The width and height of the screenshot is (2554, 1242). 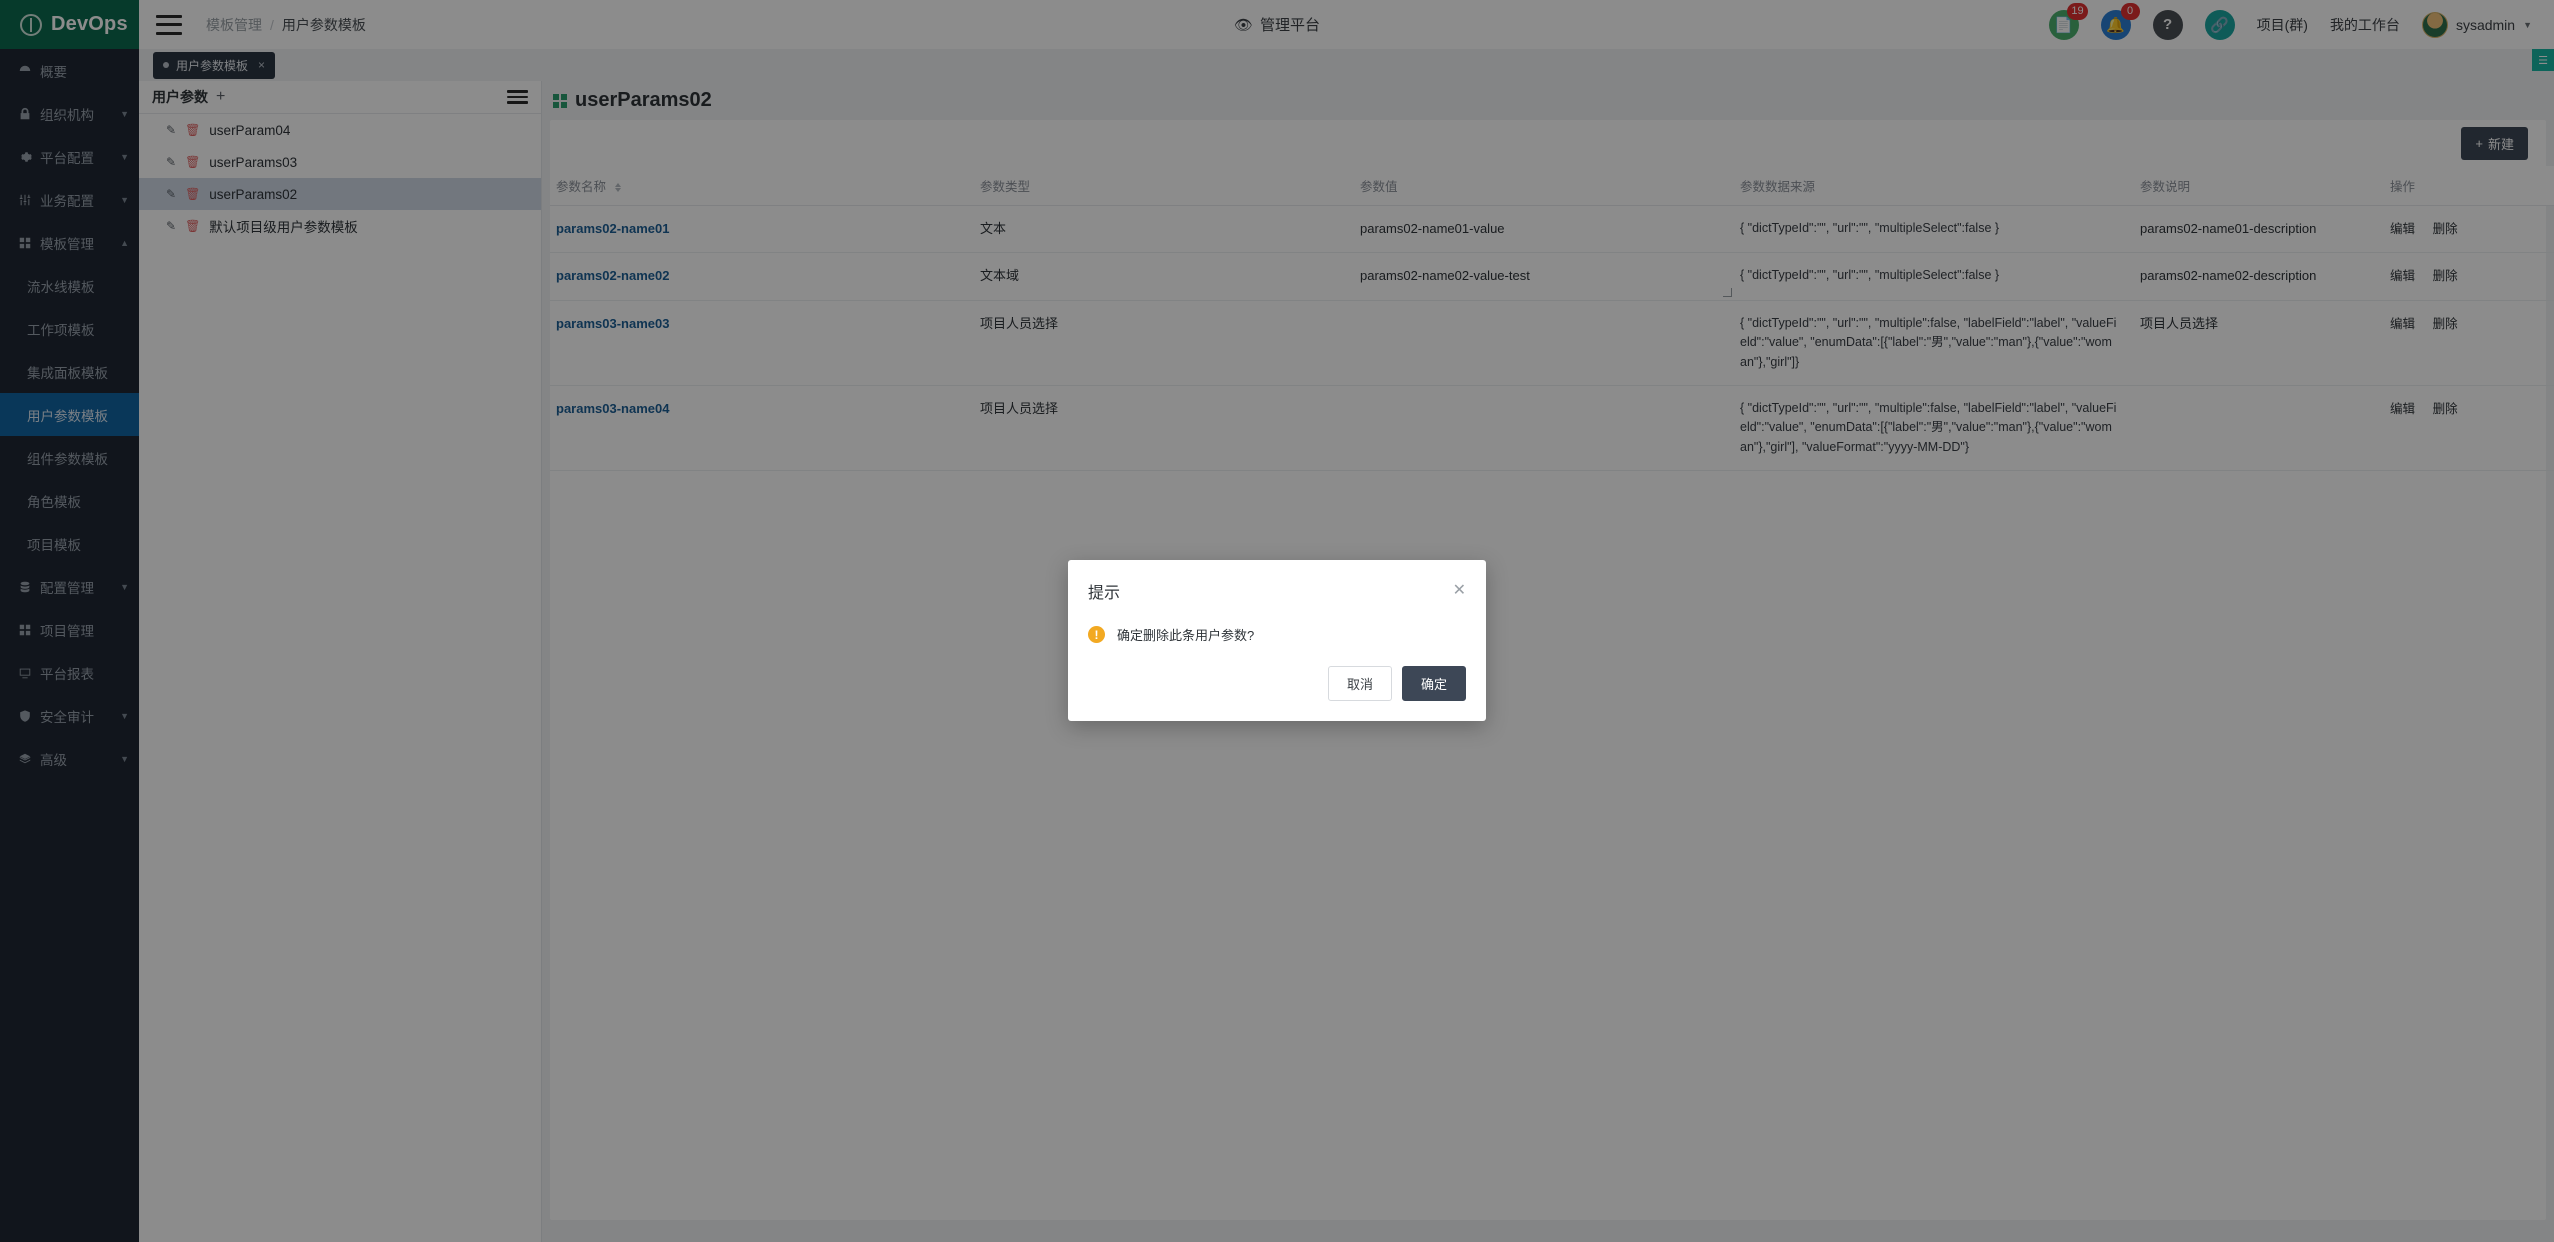 I want to click on dialog-body: ! 确定删除此条用户参数?, so click(x=1277, y=623).